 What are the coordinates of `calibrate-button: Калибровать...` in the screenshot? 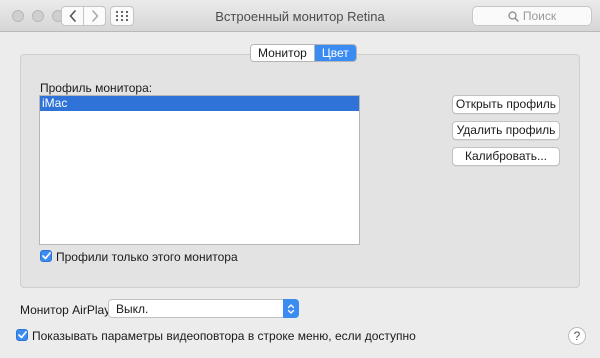 It's located at (506, 156).